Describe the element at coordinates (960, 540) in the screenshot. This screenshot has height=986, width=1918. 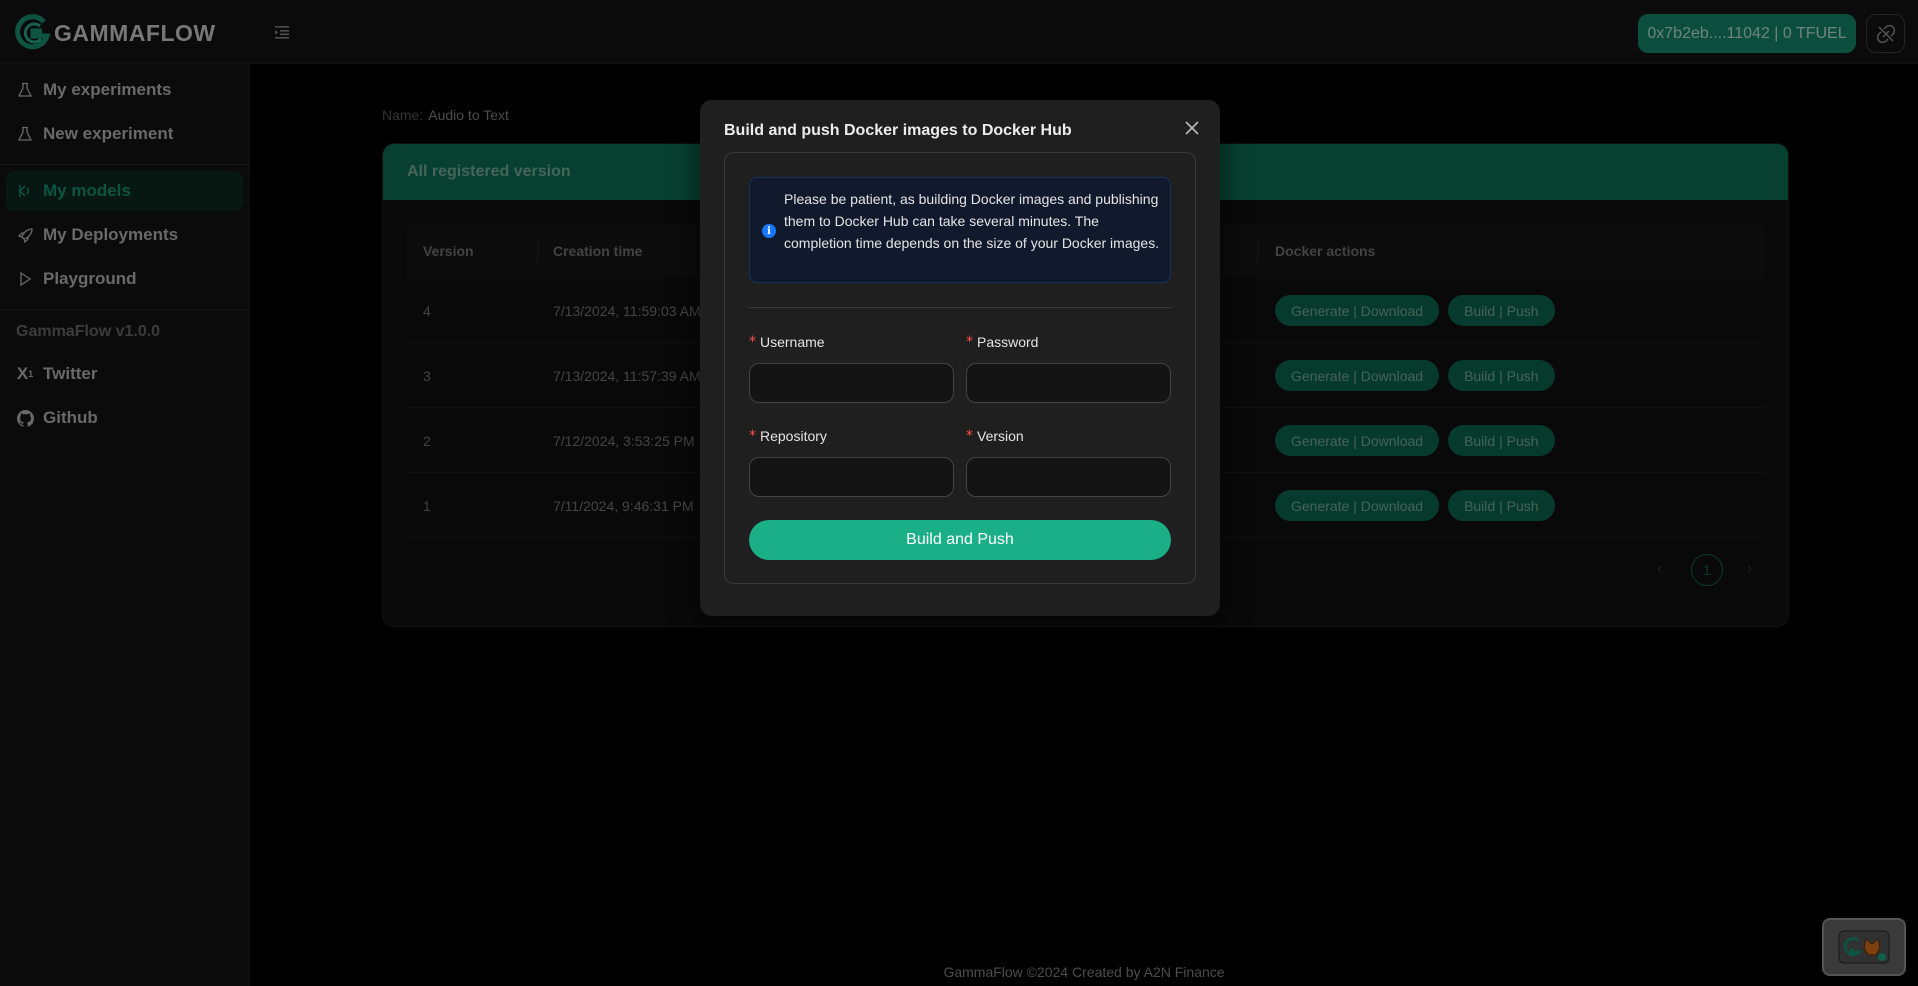
I see `build-and-push-button: Build and Push` at that location.